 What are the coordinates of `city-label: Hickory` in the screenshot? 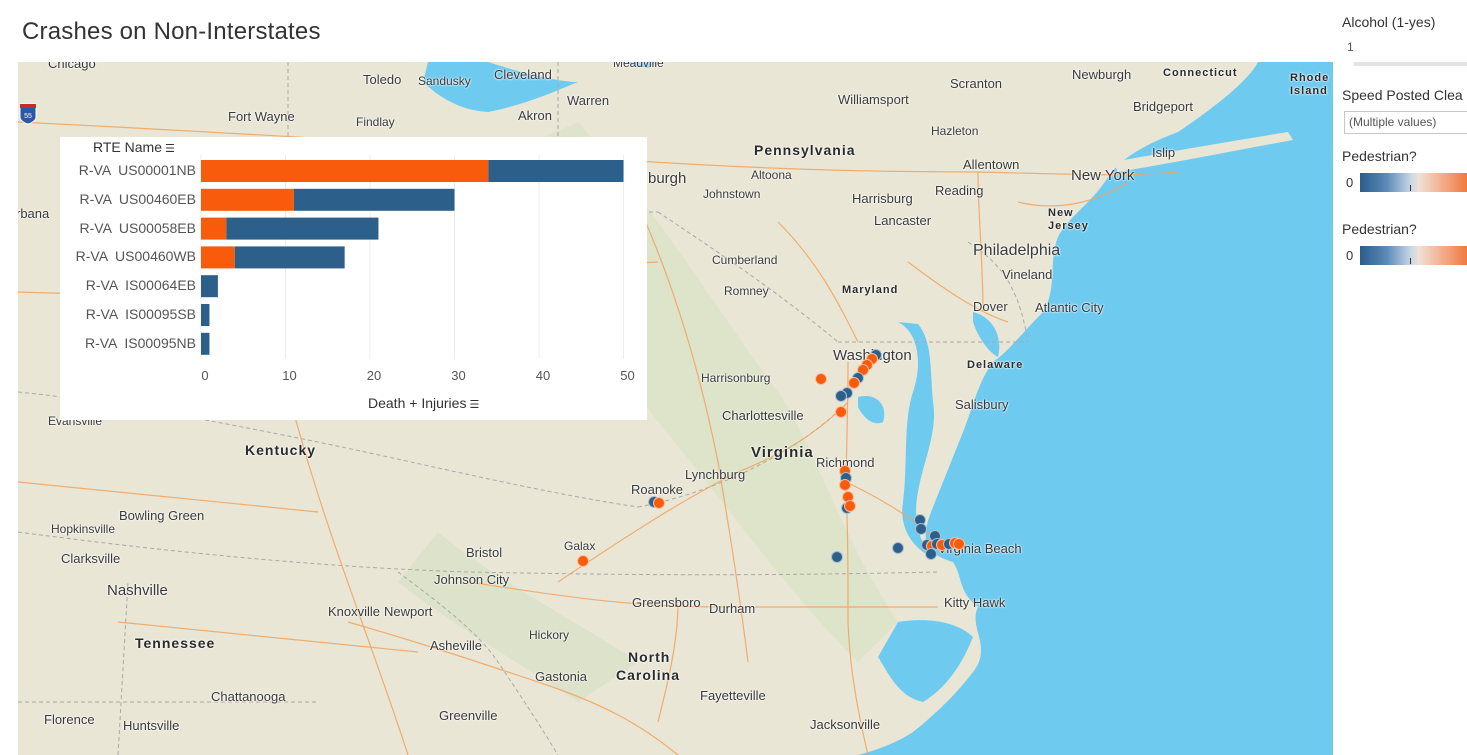 It's located at (549, 635).